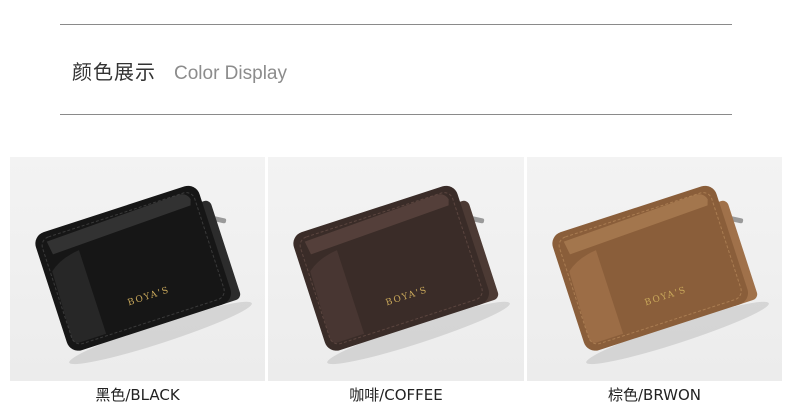 This screenshot has height=413, width=790. What do you see at coordinates (137, 395) in the screenshot?
I see `product-label-black: 黑色/BLACK` at bounding box center [137, 395].